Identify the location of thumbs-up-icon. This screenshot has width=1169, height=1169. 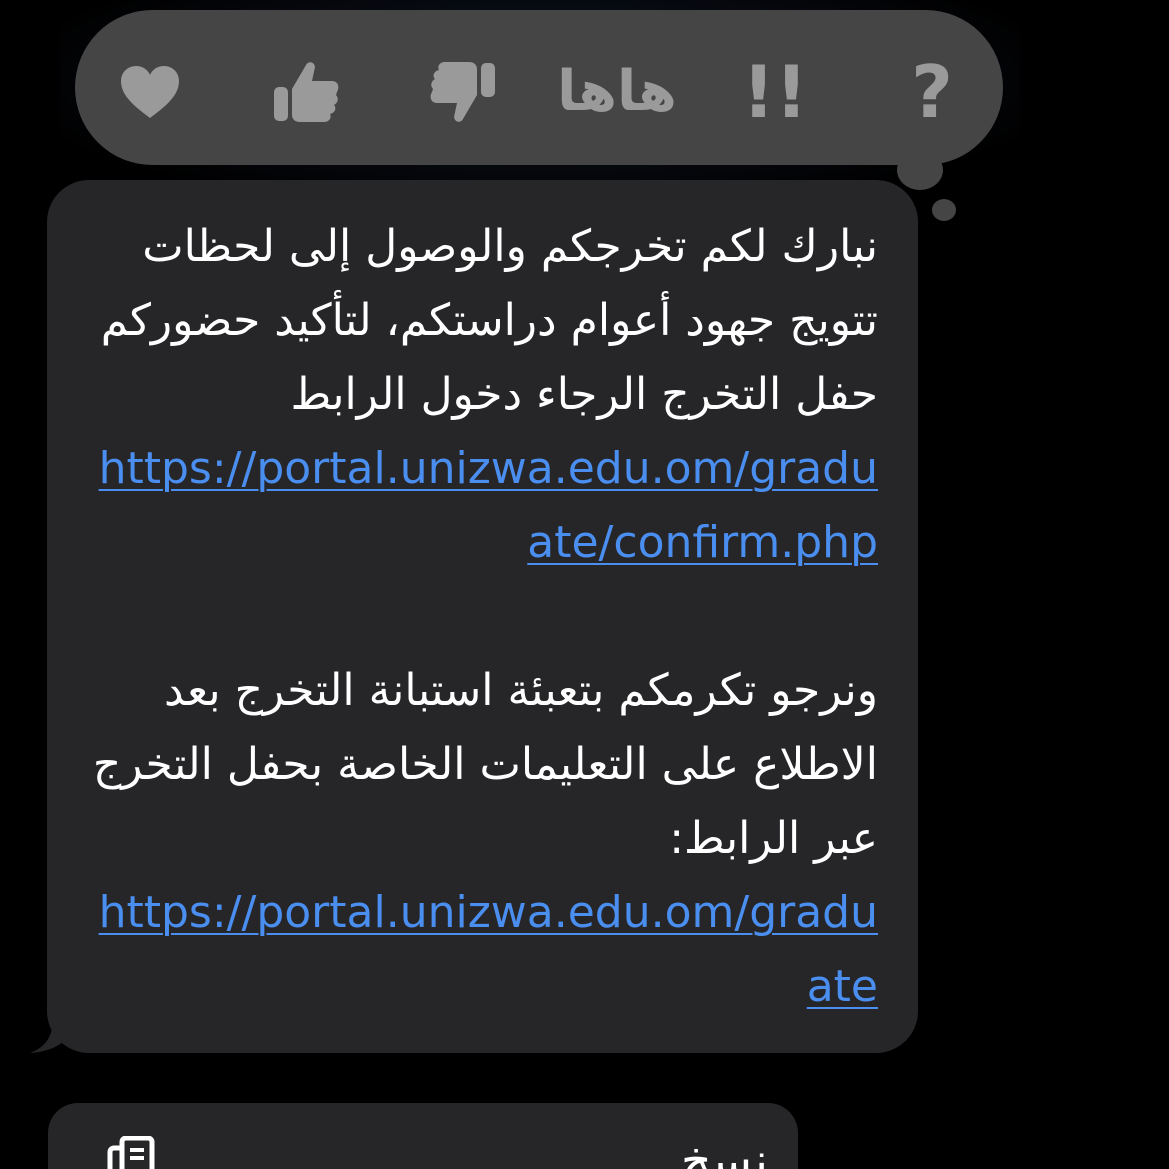
(306, 92).